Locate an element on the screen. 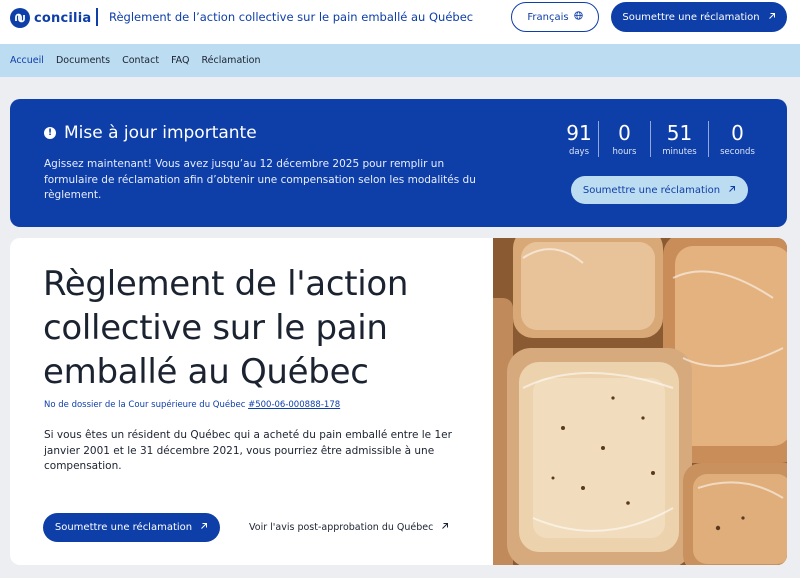 The height and width of the screenshot is (578, 800). banner-submit-claim-button: Soumettre une réclamation is located at coordinates (659, 190).